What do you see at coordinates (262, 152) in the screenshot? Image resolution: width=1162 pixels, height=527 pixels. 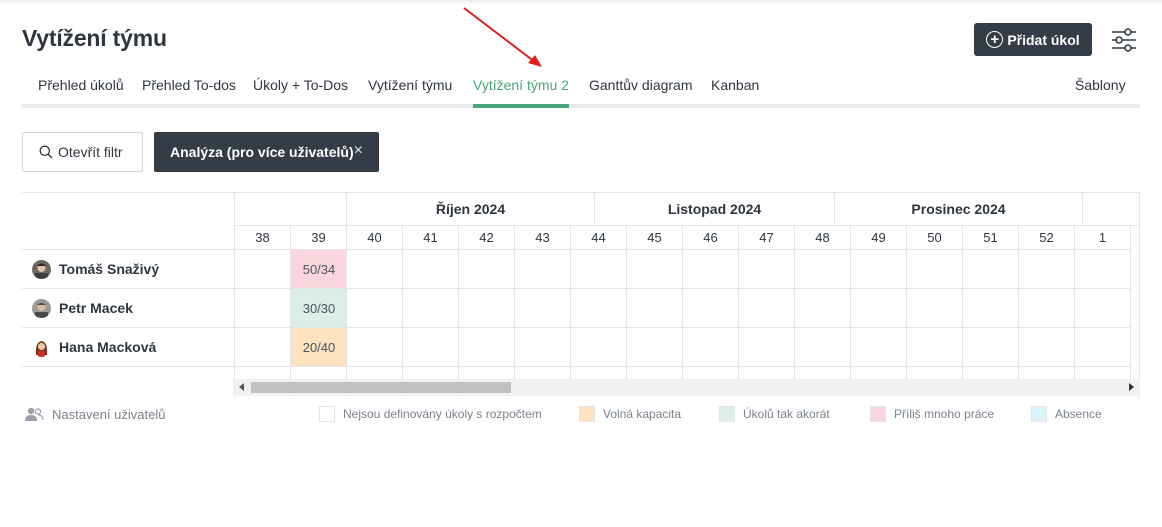 I see `analysis-filter-label: Analýza (pro více uživatelů)` at bounding box center [262, 152].